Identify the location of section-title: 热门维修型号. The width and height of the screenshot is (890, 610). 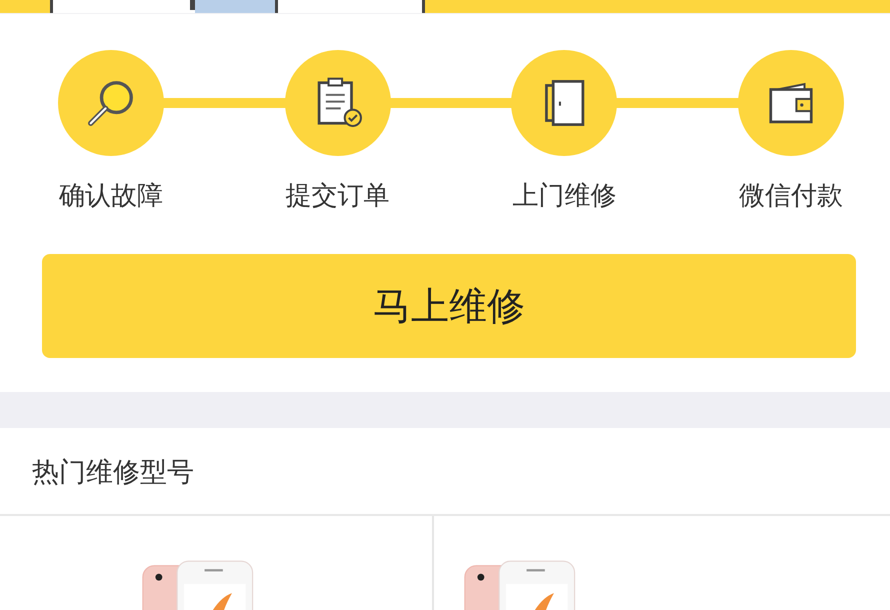
(445, 472).